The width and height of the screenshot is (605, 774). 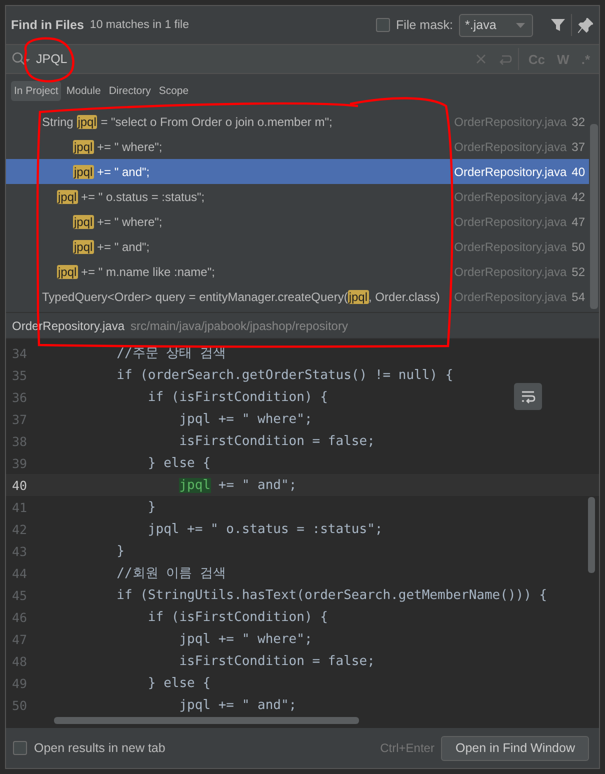 What do you see at coordinates (140, 25) in the screenshot?
I see `match-count: 10 matches in 1 file` at bounding box center [140, 25].